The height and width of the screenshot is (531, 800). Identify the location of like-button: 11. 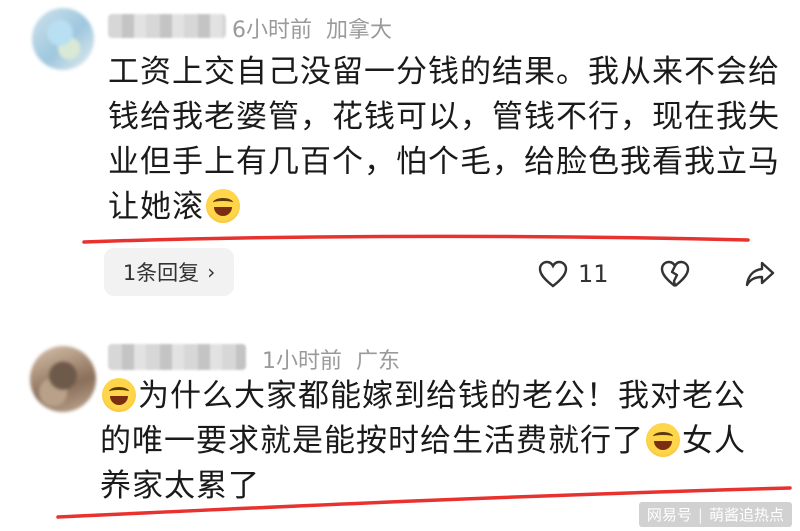
(573, 274).